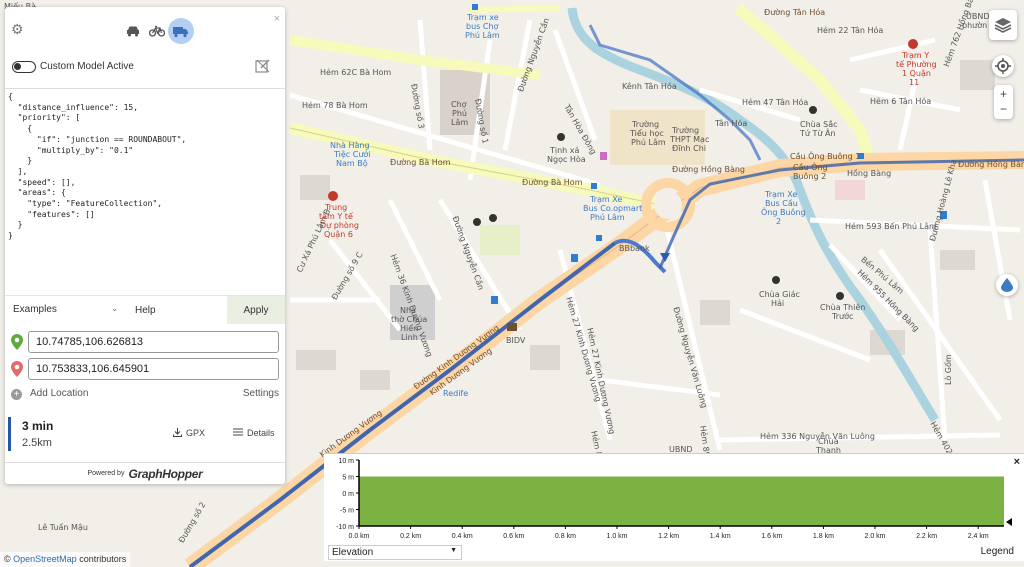  I want to click on zoom-in-button: +, so click(1003, 94).